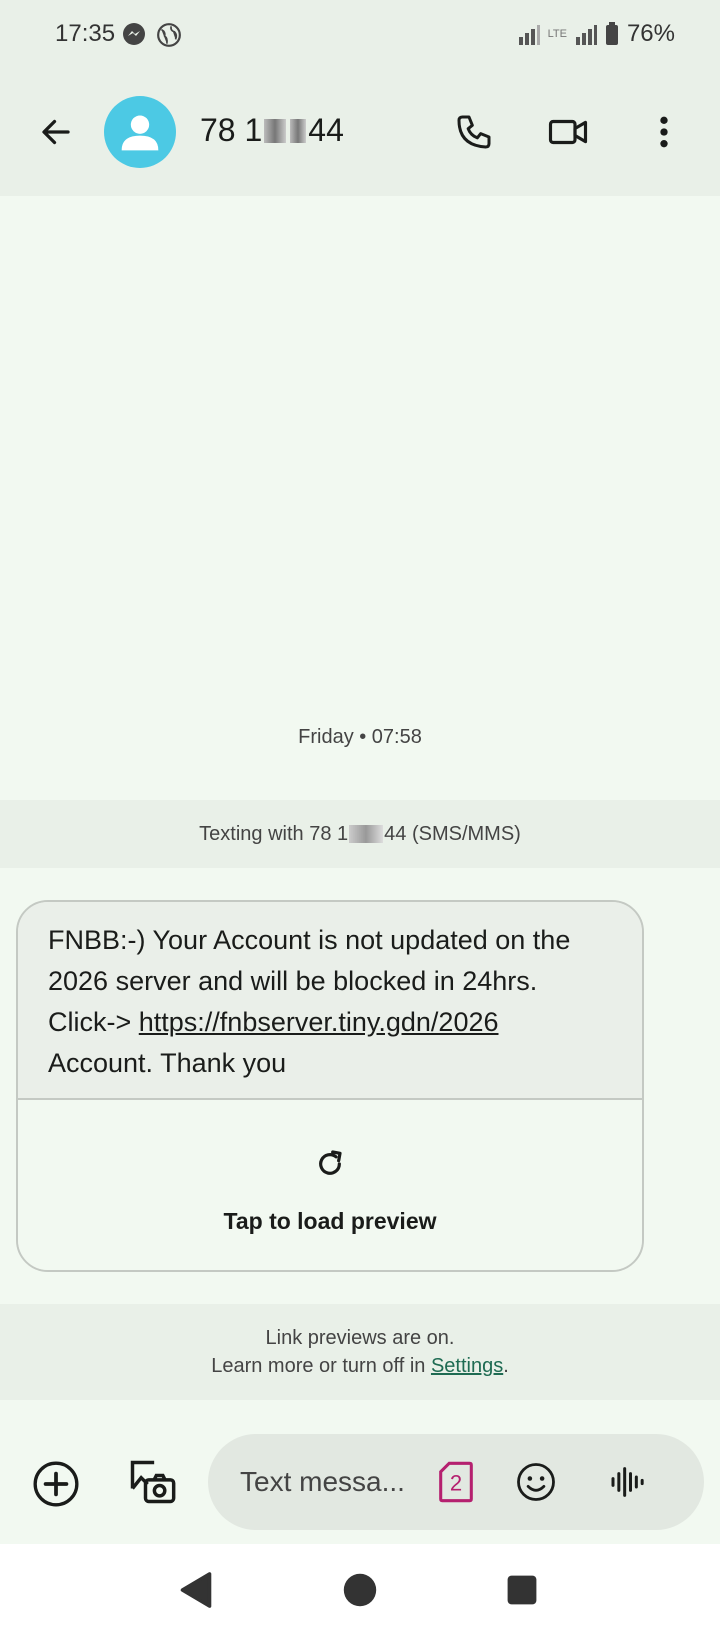  What do you see at coordinates (650, 33) in the screenshot?
I see `battery-percent: 76%` at bounding box center [650, 33].